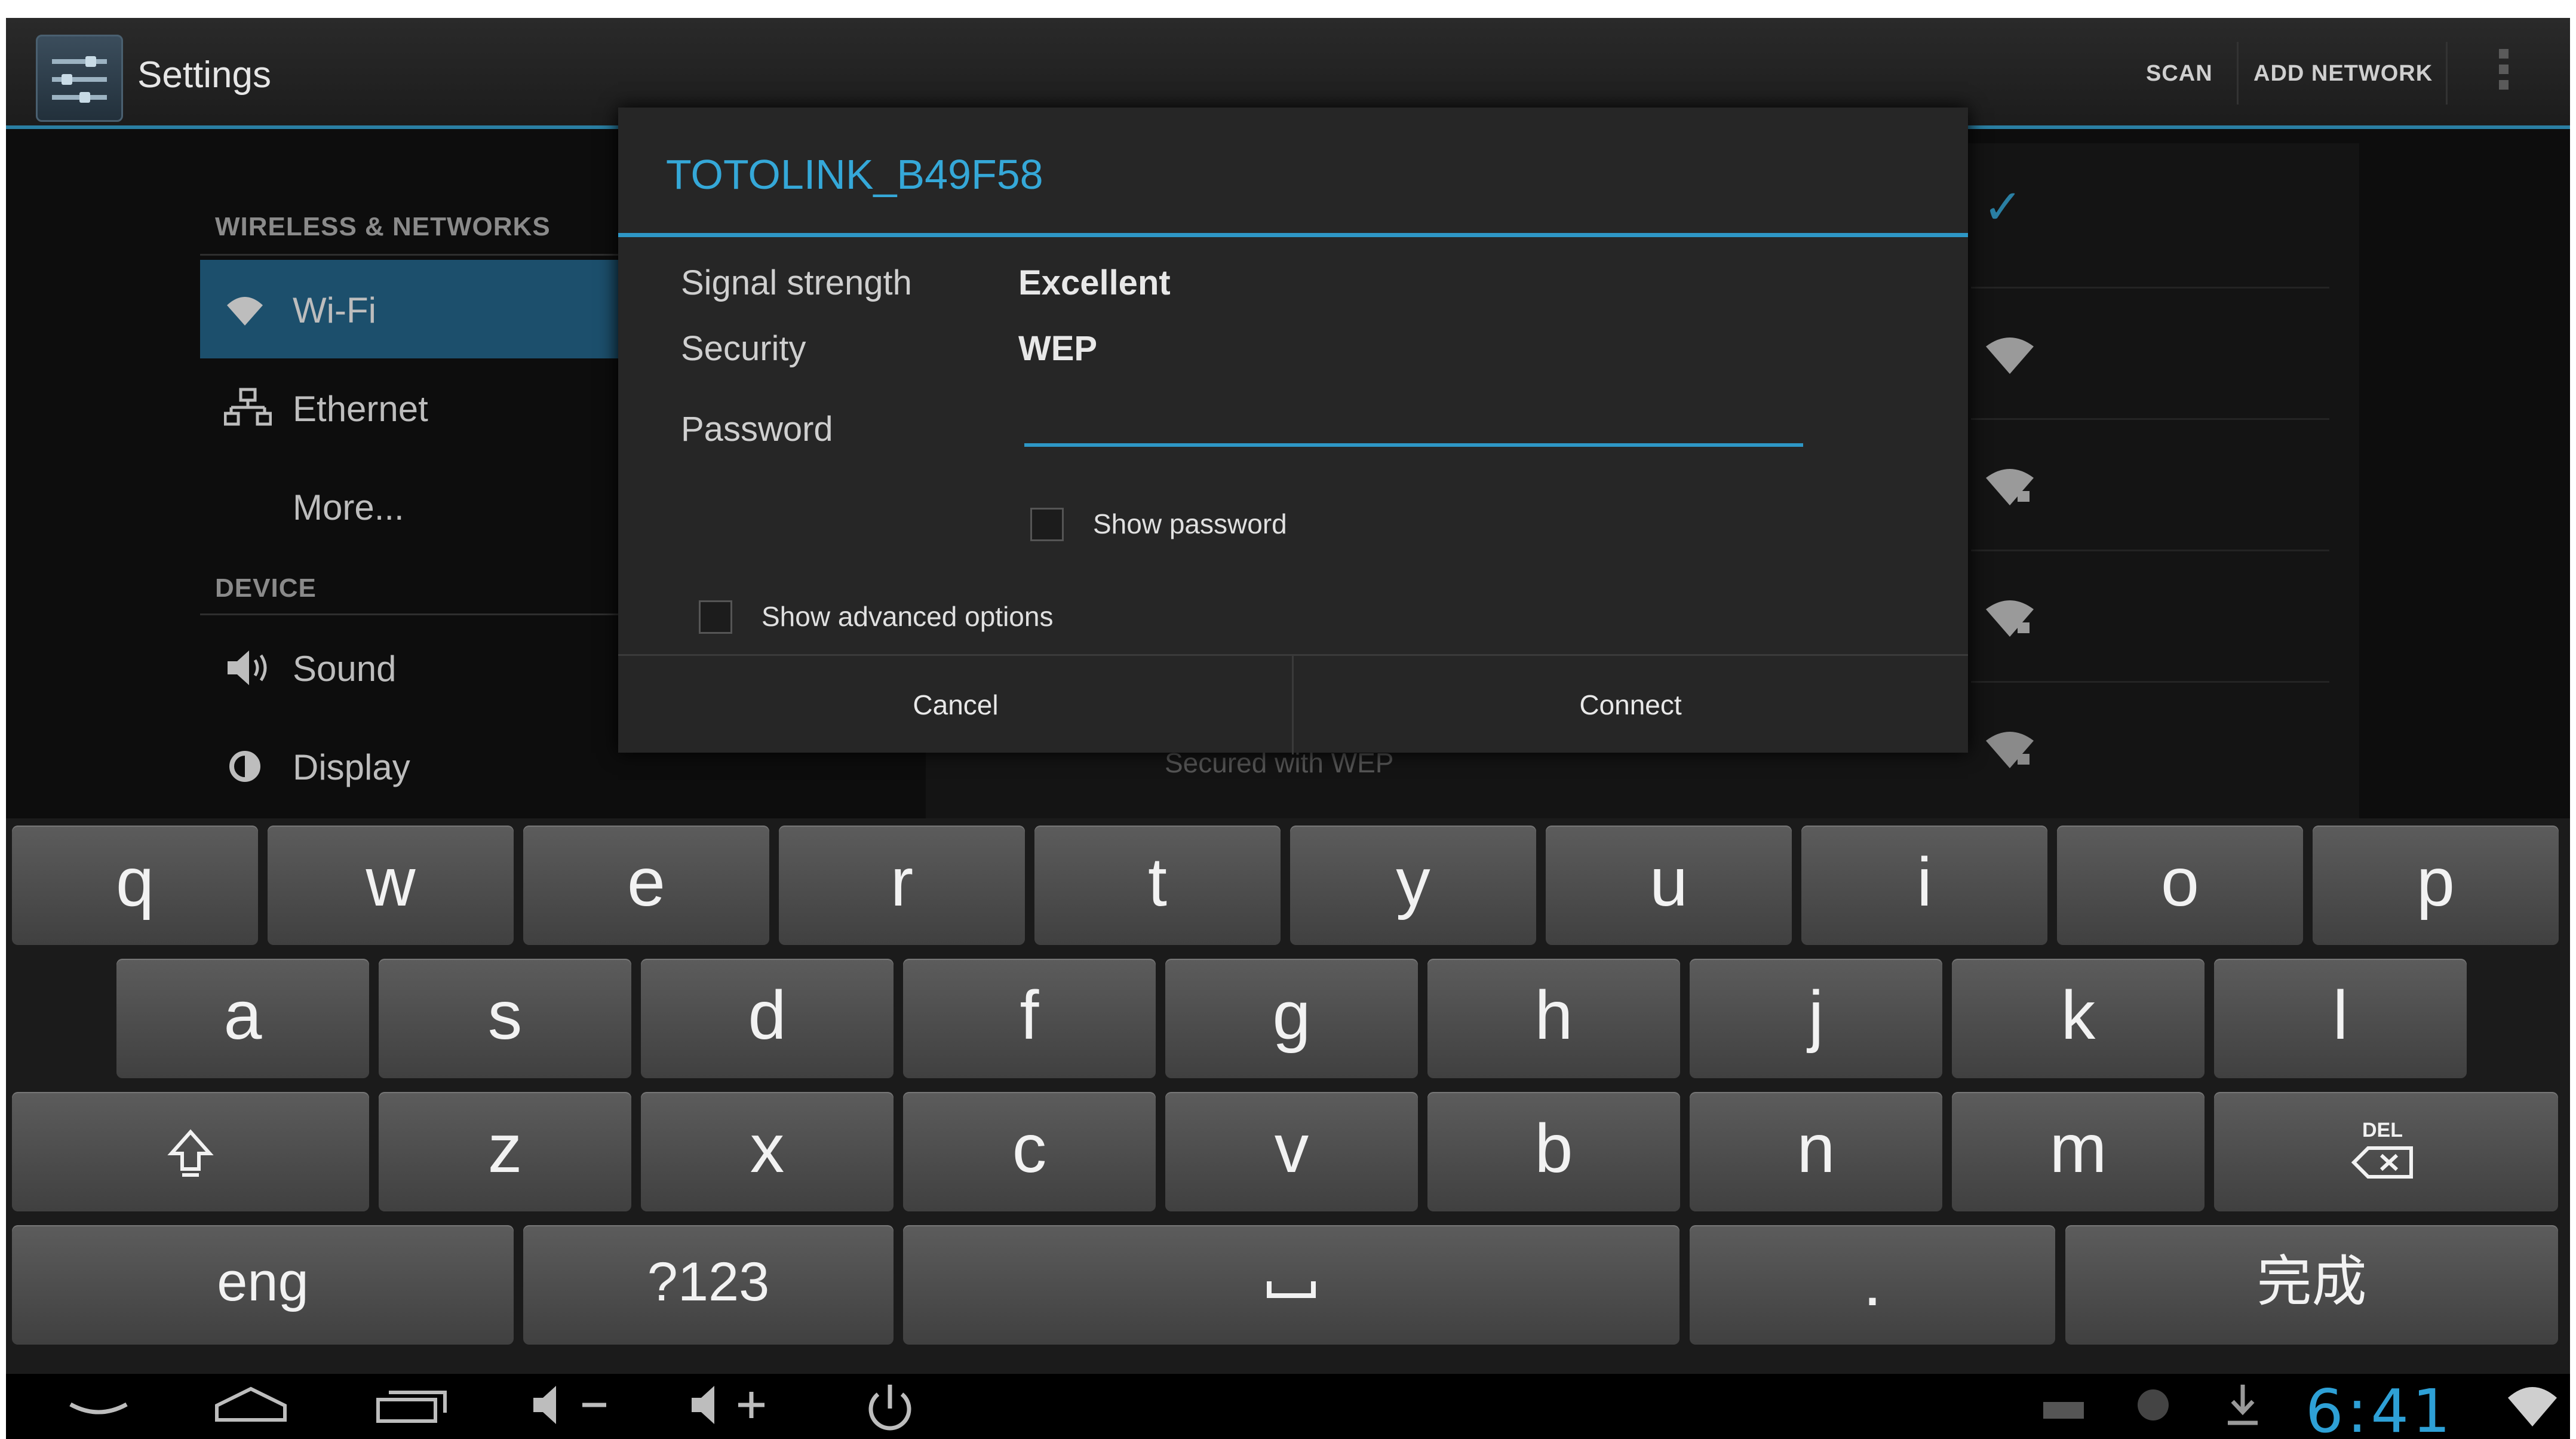 This screenshot has width=2576, height=1439. Describe the element at coordinates (245, 309) in the screenshot. I see `wifi-icon` at that location.